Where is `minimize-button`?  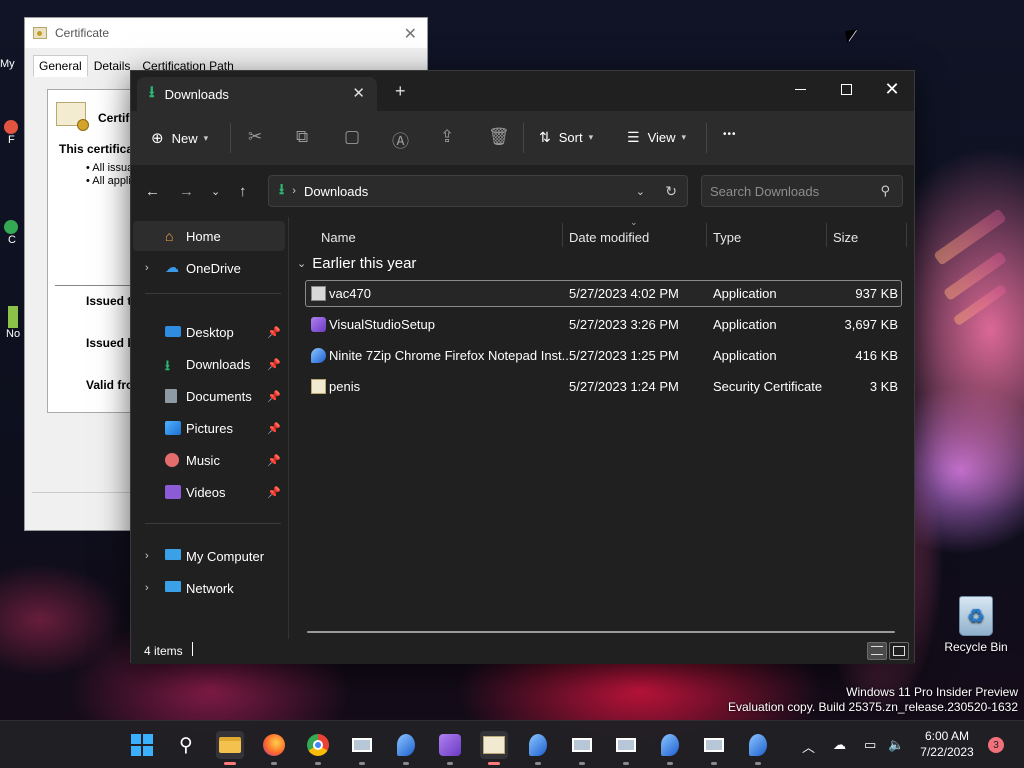
minimize-button is located at coordinates (800, 89).